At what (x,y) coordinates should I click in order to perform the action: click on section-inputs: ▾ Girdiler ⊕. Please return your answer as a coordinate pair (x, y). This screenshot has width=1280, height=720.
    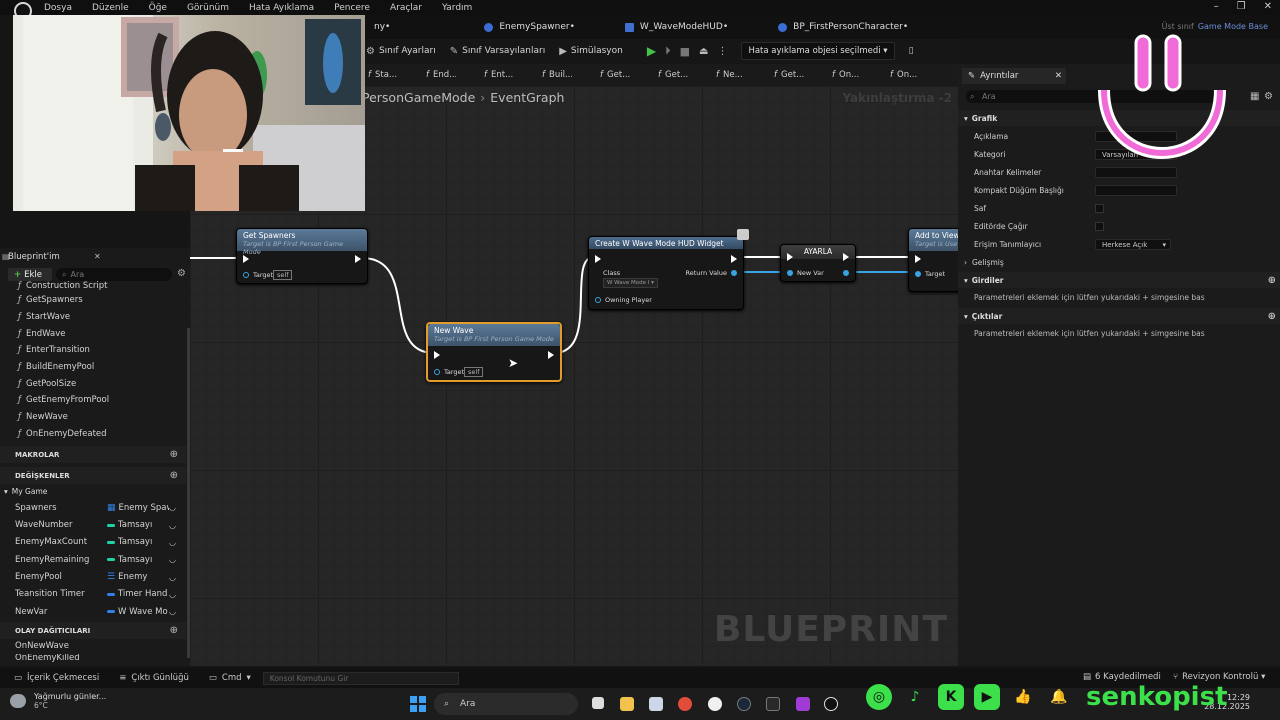
    Looking at the image, I should click on (1119, 280).